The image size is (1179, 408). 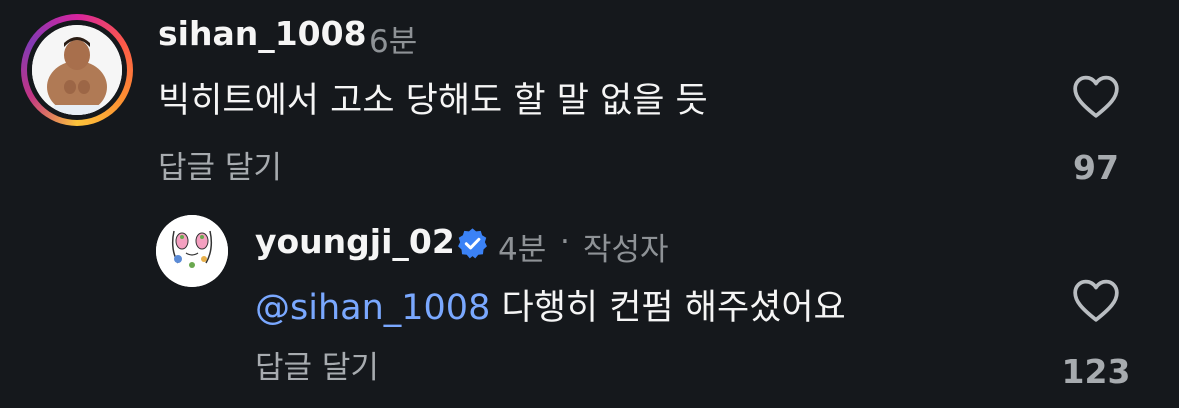 What do you see at coordinates (355, 241) in the screenshot?
I see `comment-username: youngji_02` at bounding box center [355, 241].